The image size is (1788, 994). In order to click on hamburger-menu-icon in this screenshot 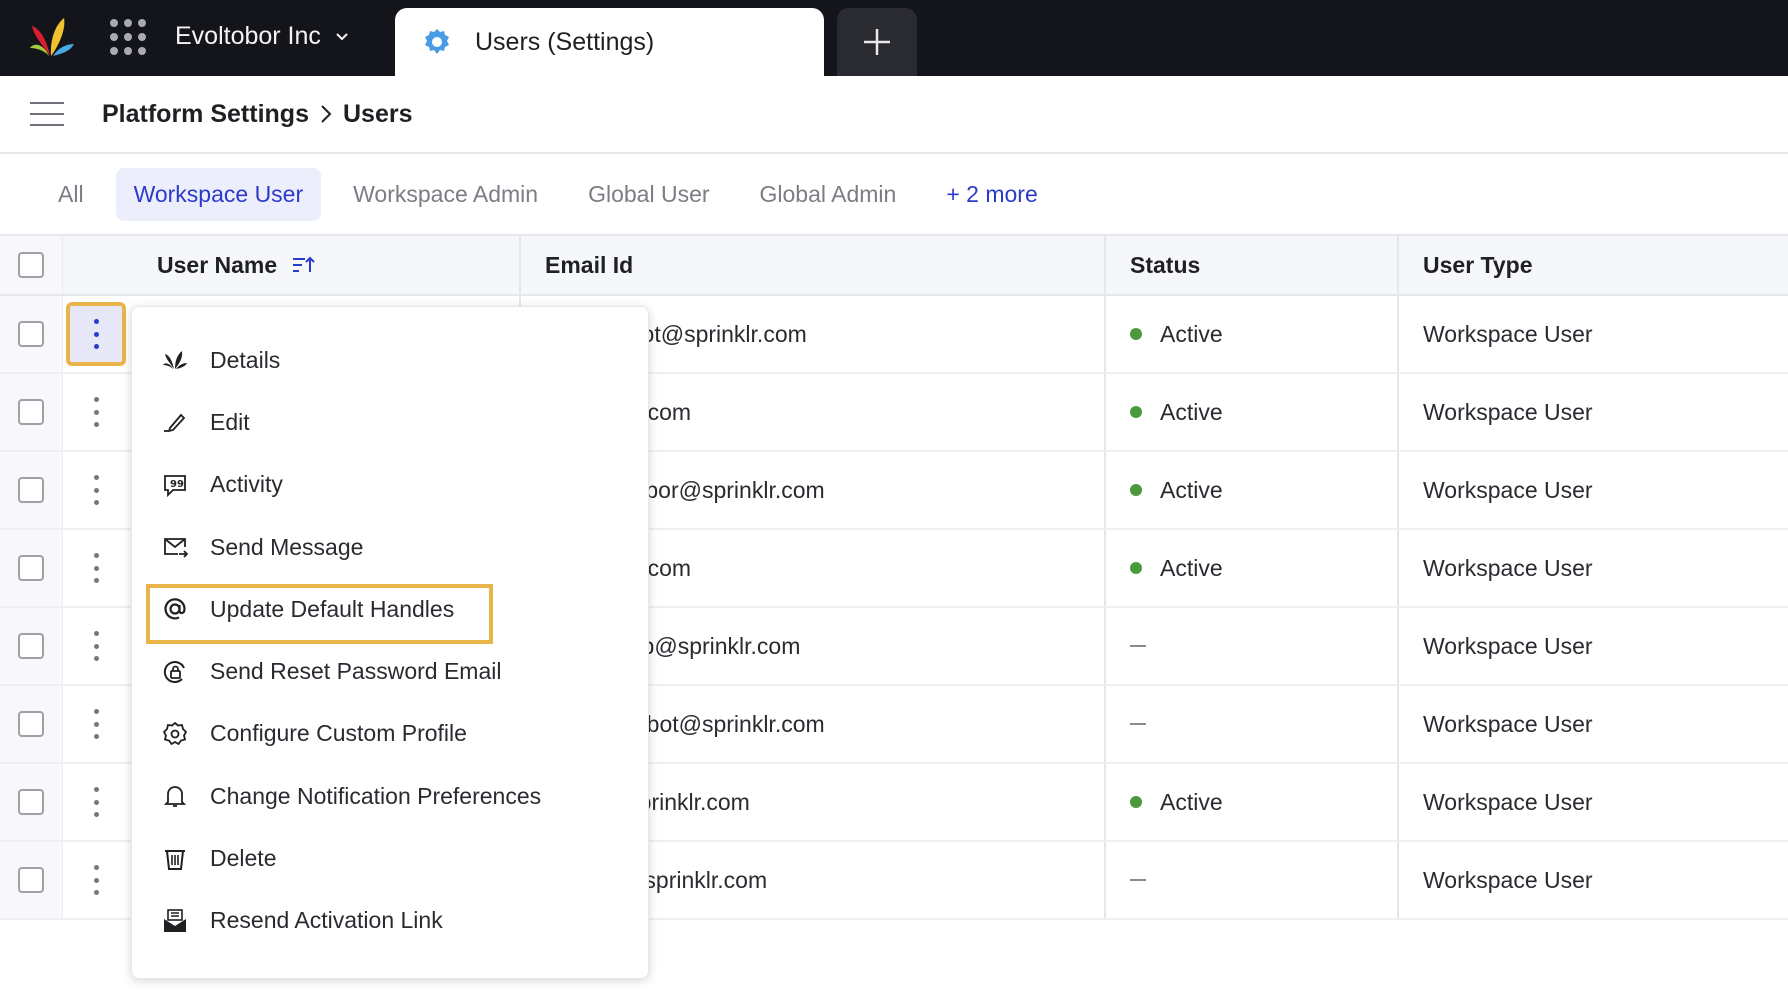, I will do `click(47, 114)`.